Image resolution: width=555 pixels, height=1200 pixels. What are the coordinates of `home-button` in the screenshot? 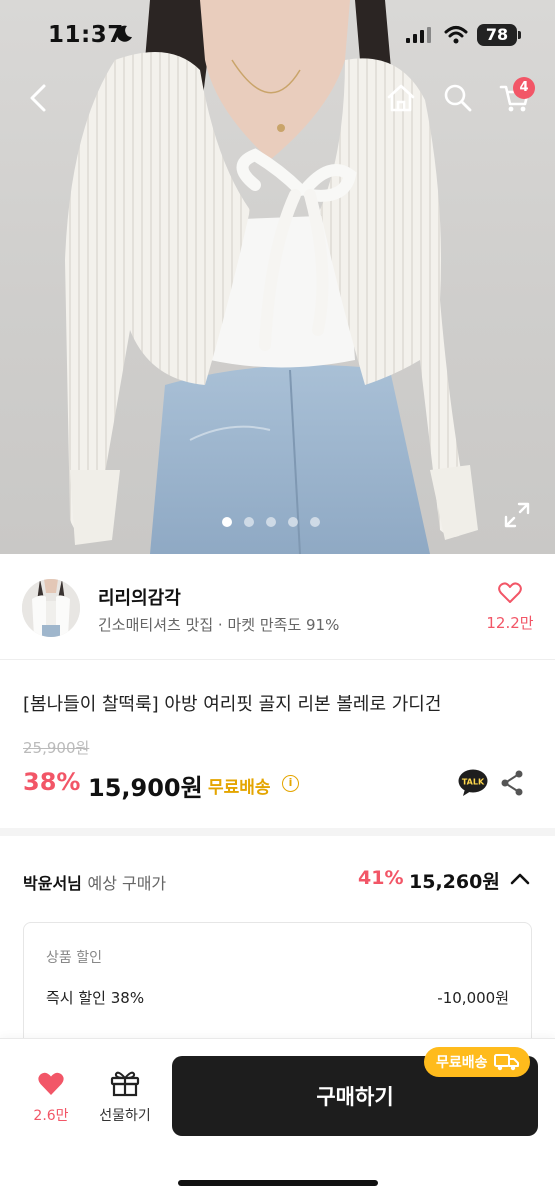 It's located at (401, 98).